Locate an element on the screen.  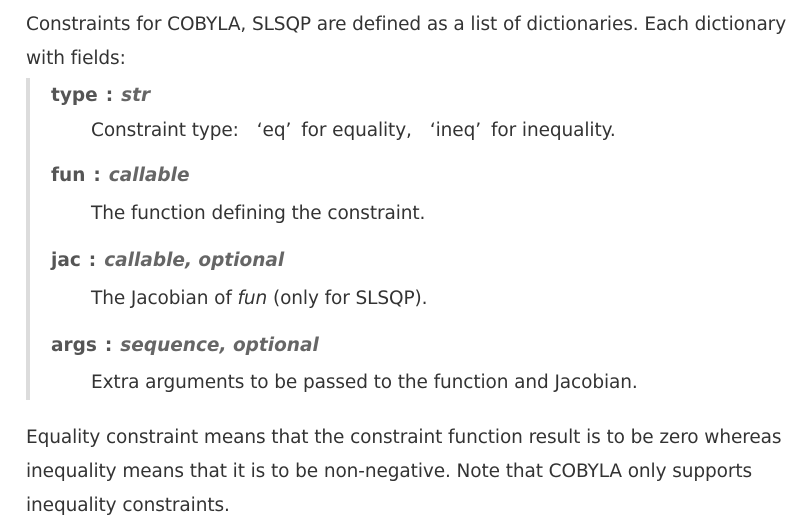
desc-prefix: The Jacobian of is located at coordinates (161, 298).